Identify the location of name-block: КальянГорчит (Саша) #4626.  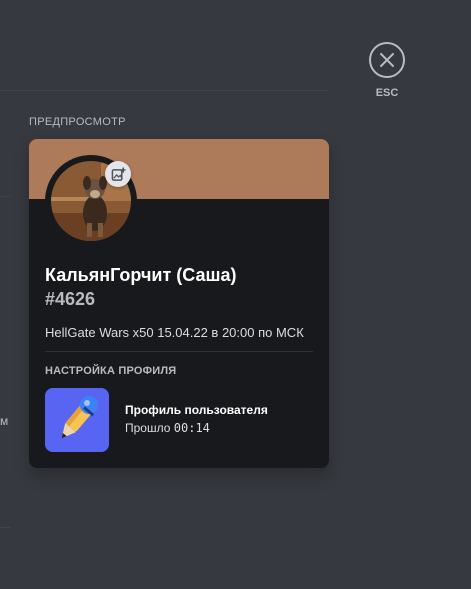
(141, 287).